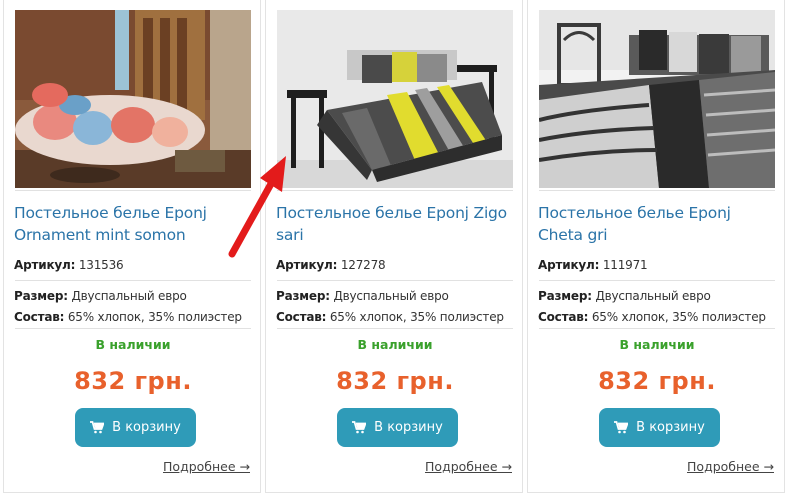 This screenshot has height=493, width=793. I want to click on sku-row: Артикул: 127278, so click(331, 265).